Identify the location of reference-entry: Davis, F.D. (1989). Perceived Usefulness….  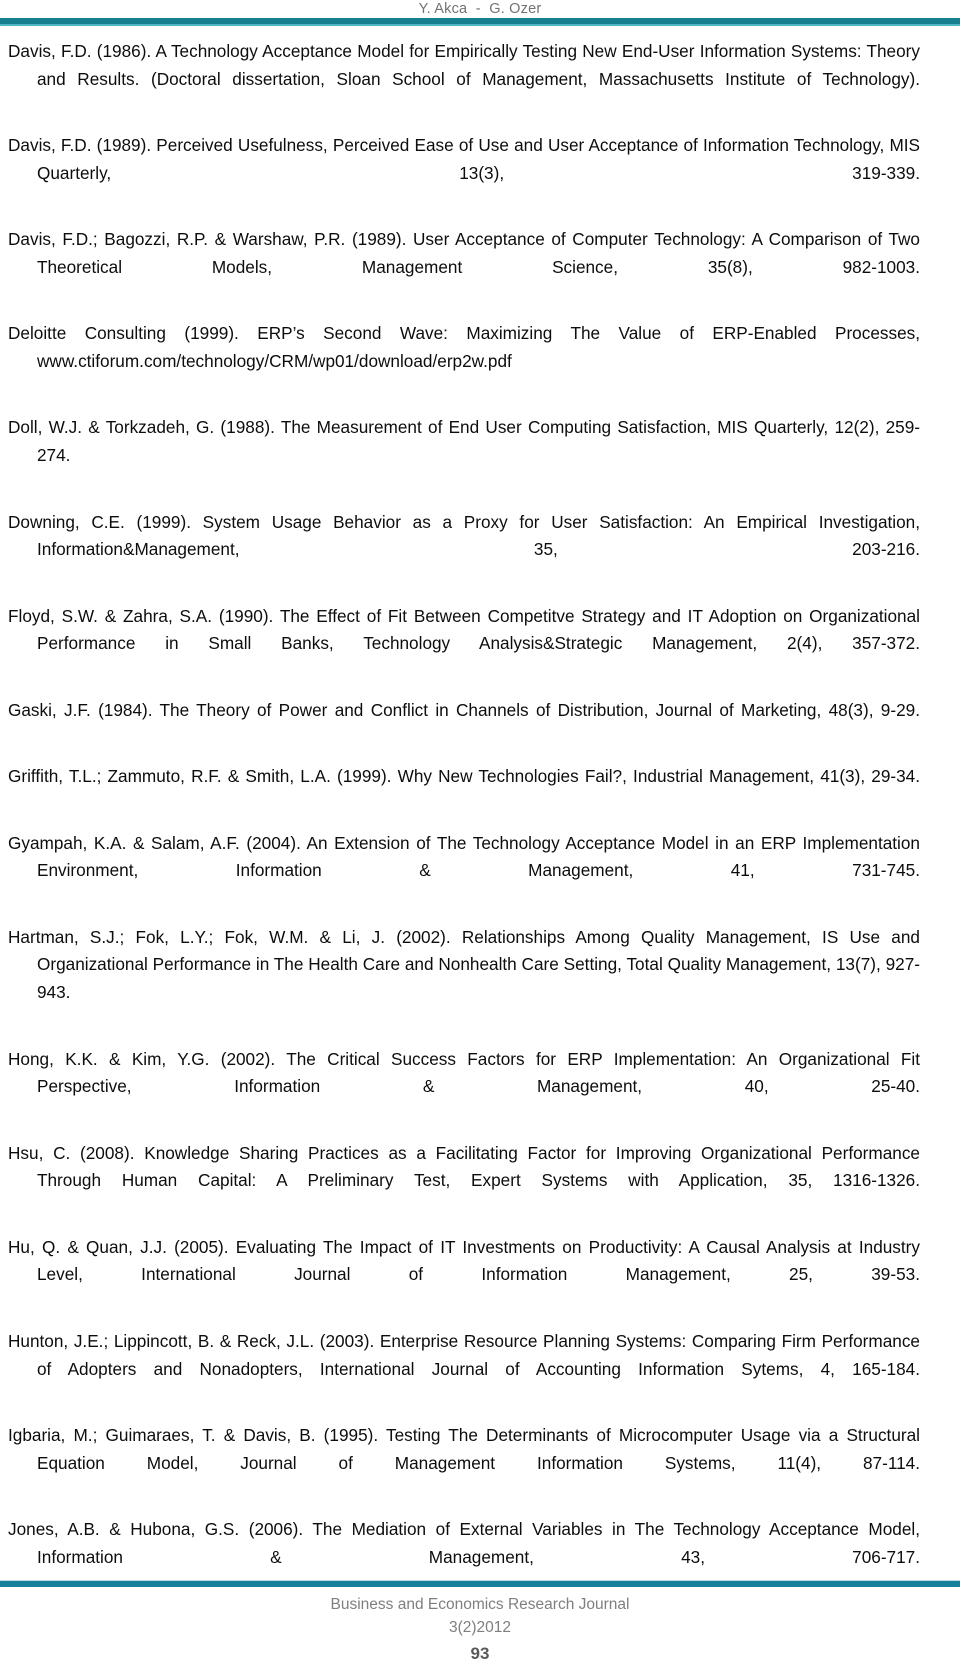
(464, 159).